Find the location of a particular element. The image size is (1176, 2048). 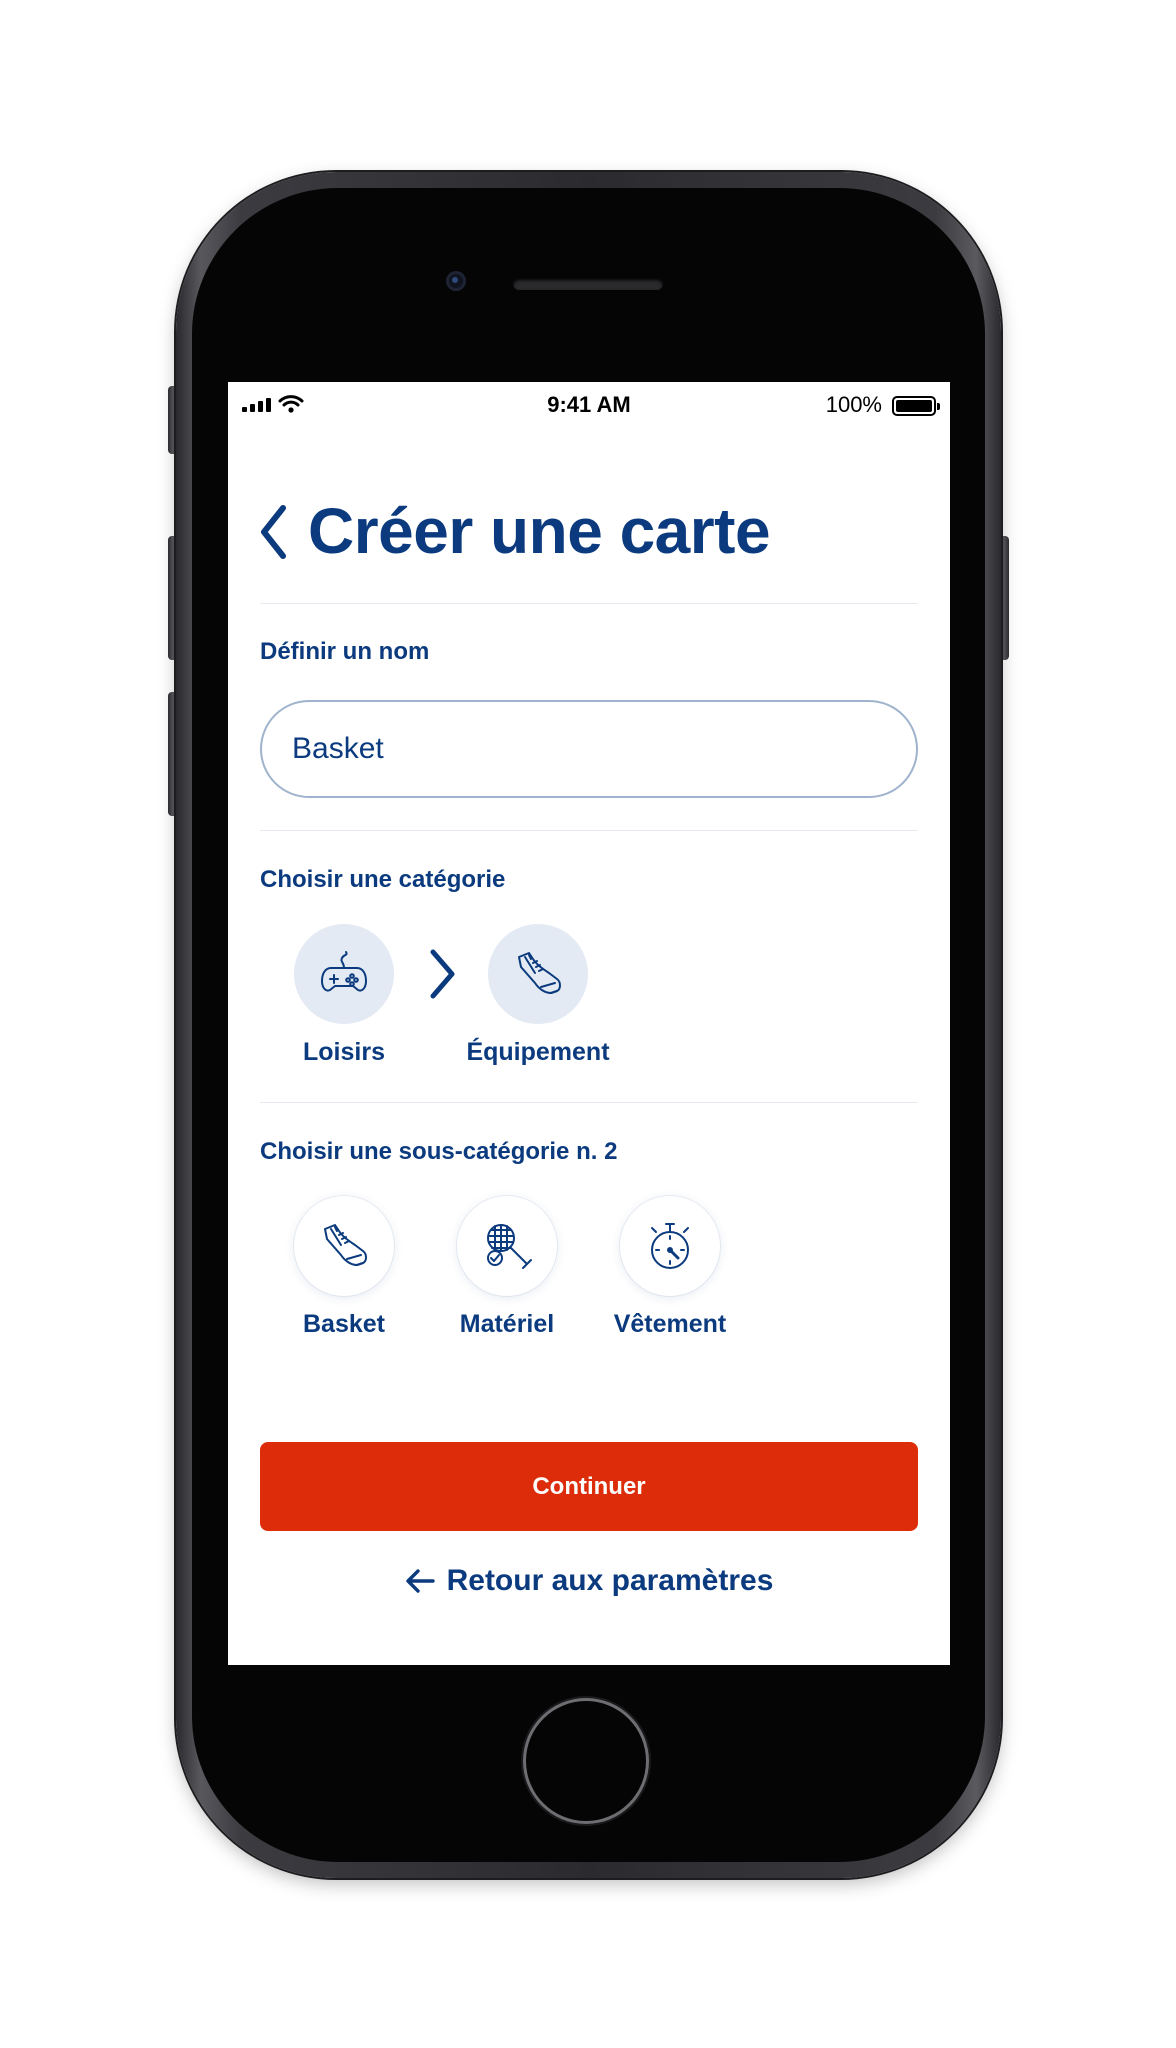

name-input is located at coordinates (589, 749).